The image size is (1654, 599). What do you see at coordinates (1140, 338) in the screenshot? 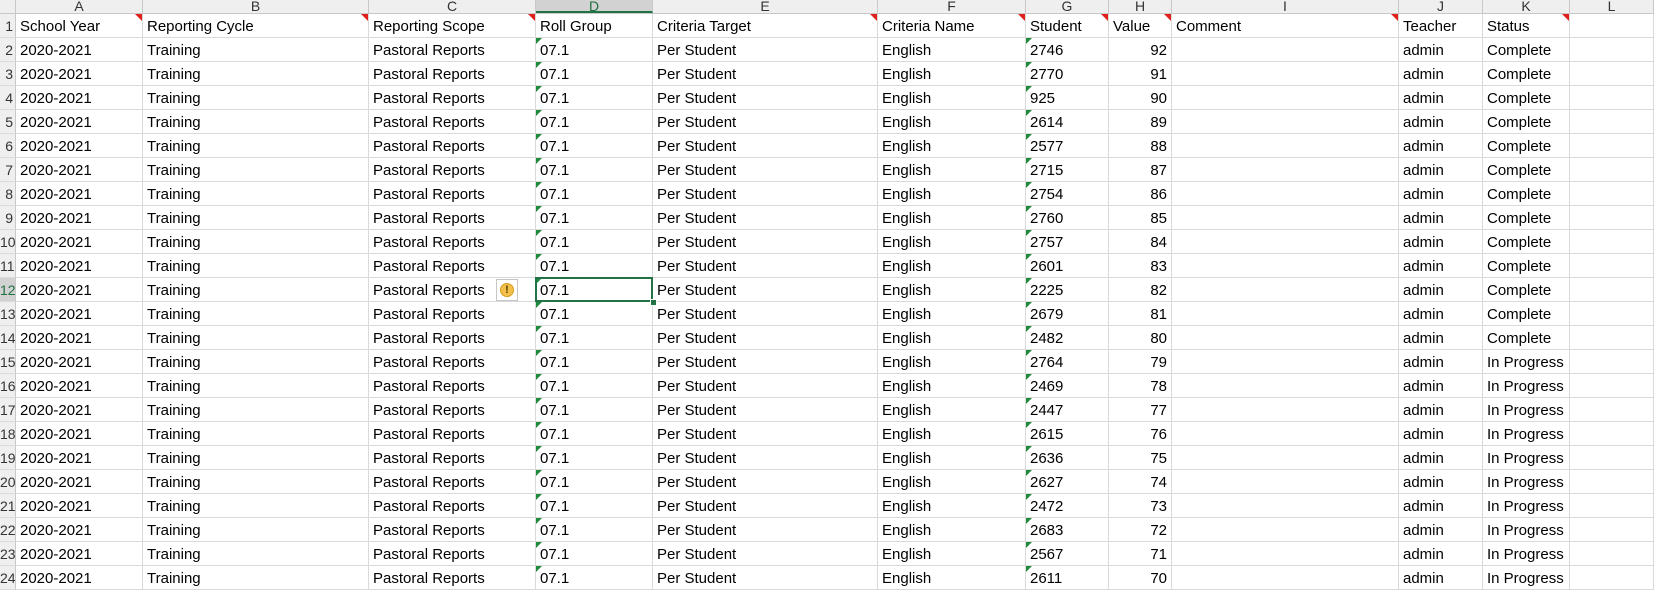
I see `cell-h14: 80` at bounding box center [1140, 338].